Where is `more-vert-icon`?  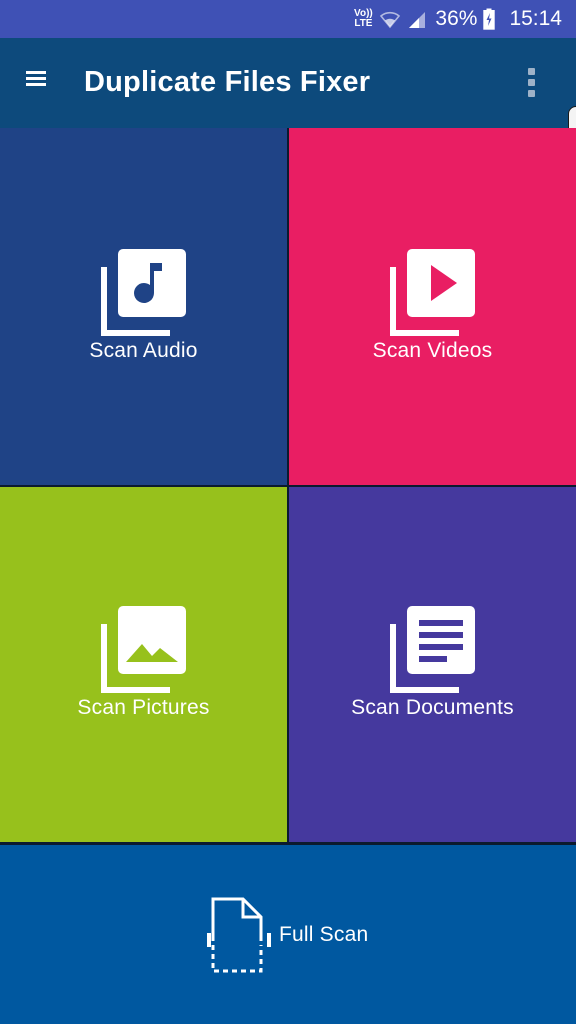
more-vert-icon is located at coordinates (531, 84).